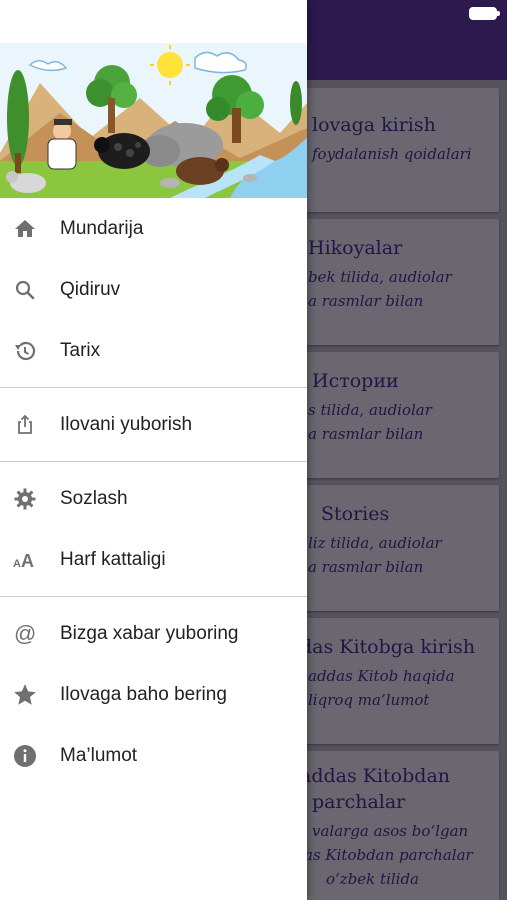 The image size is (507, 900). I want to click on drawer-status-area, so click(153, 21).